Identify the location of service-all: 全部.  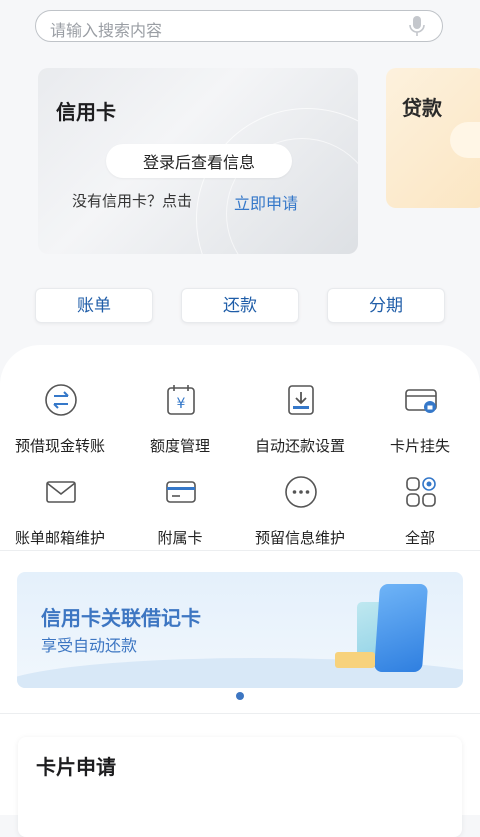
(420, 515).